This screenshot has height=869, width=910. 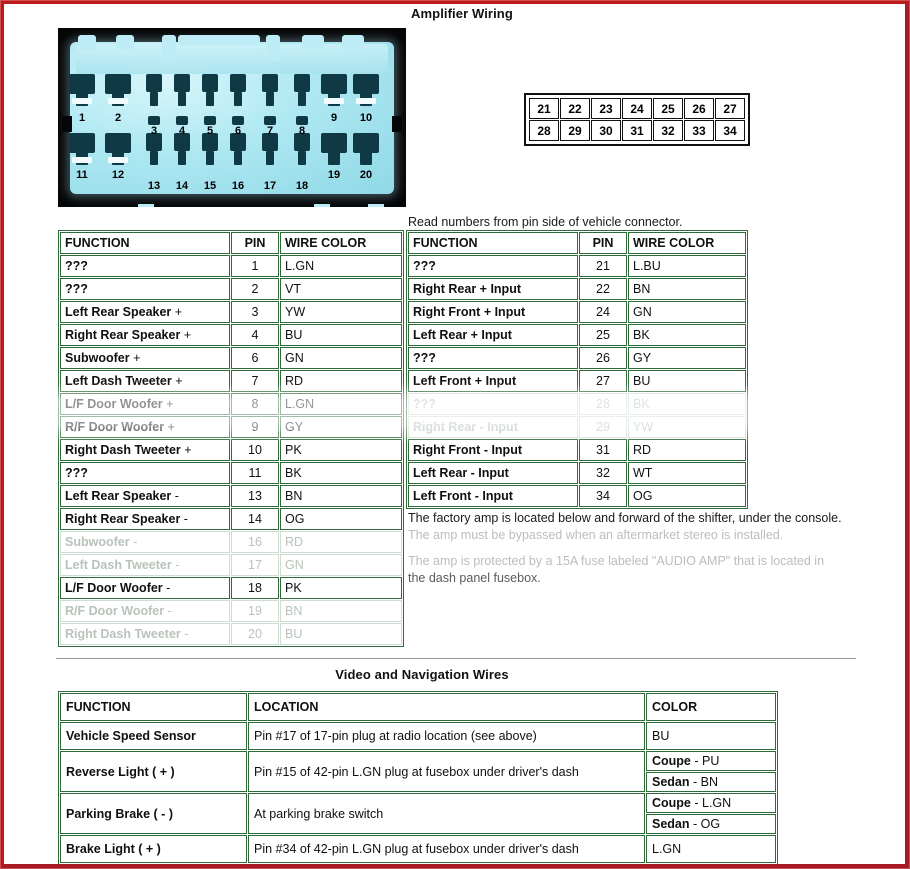 What do you see at coordinates (603, 427) in the screenshot?
I see `cell-pin: 29` at bounding box center [603, 427].